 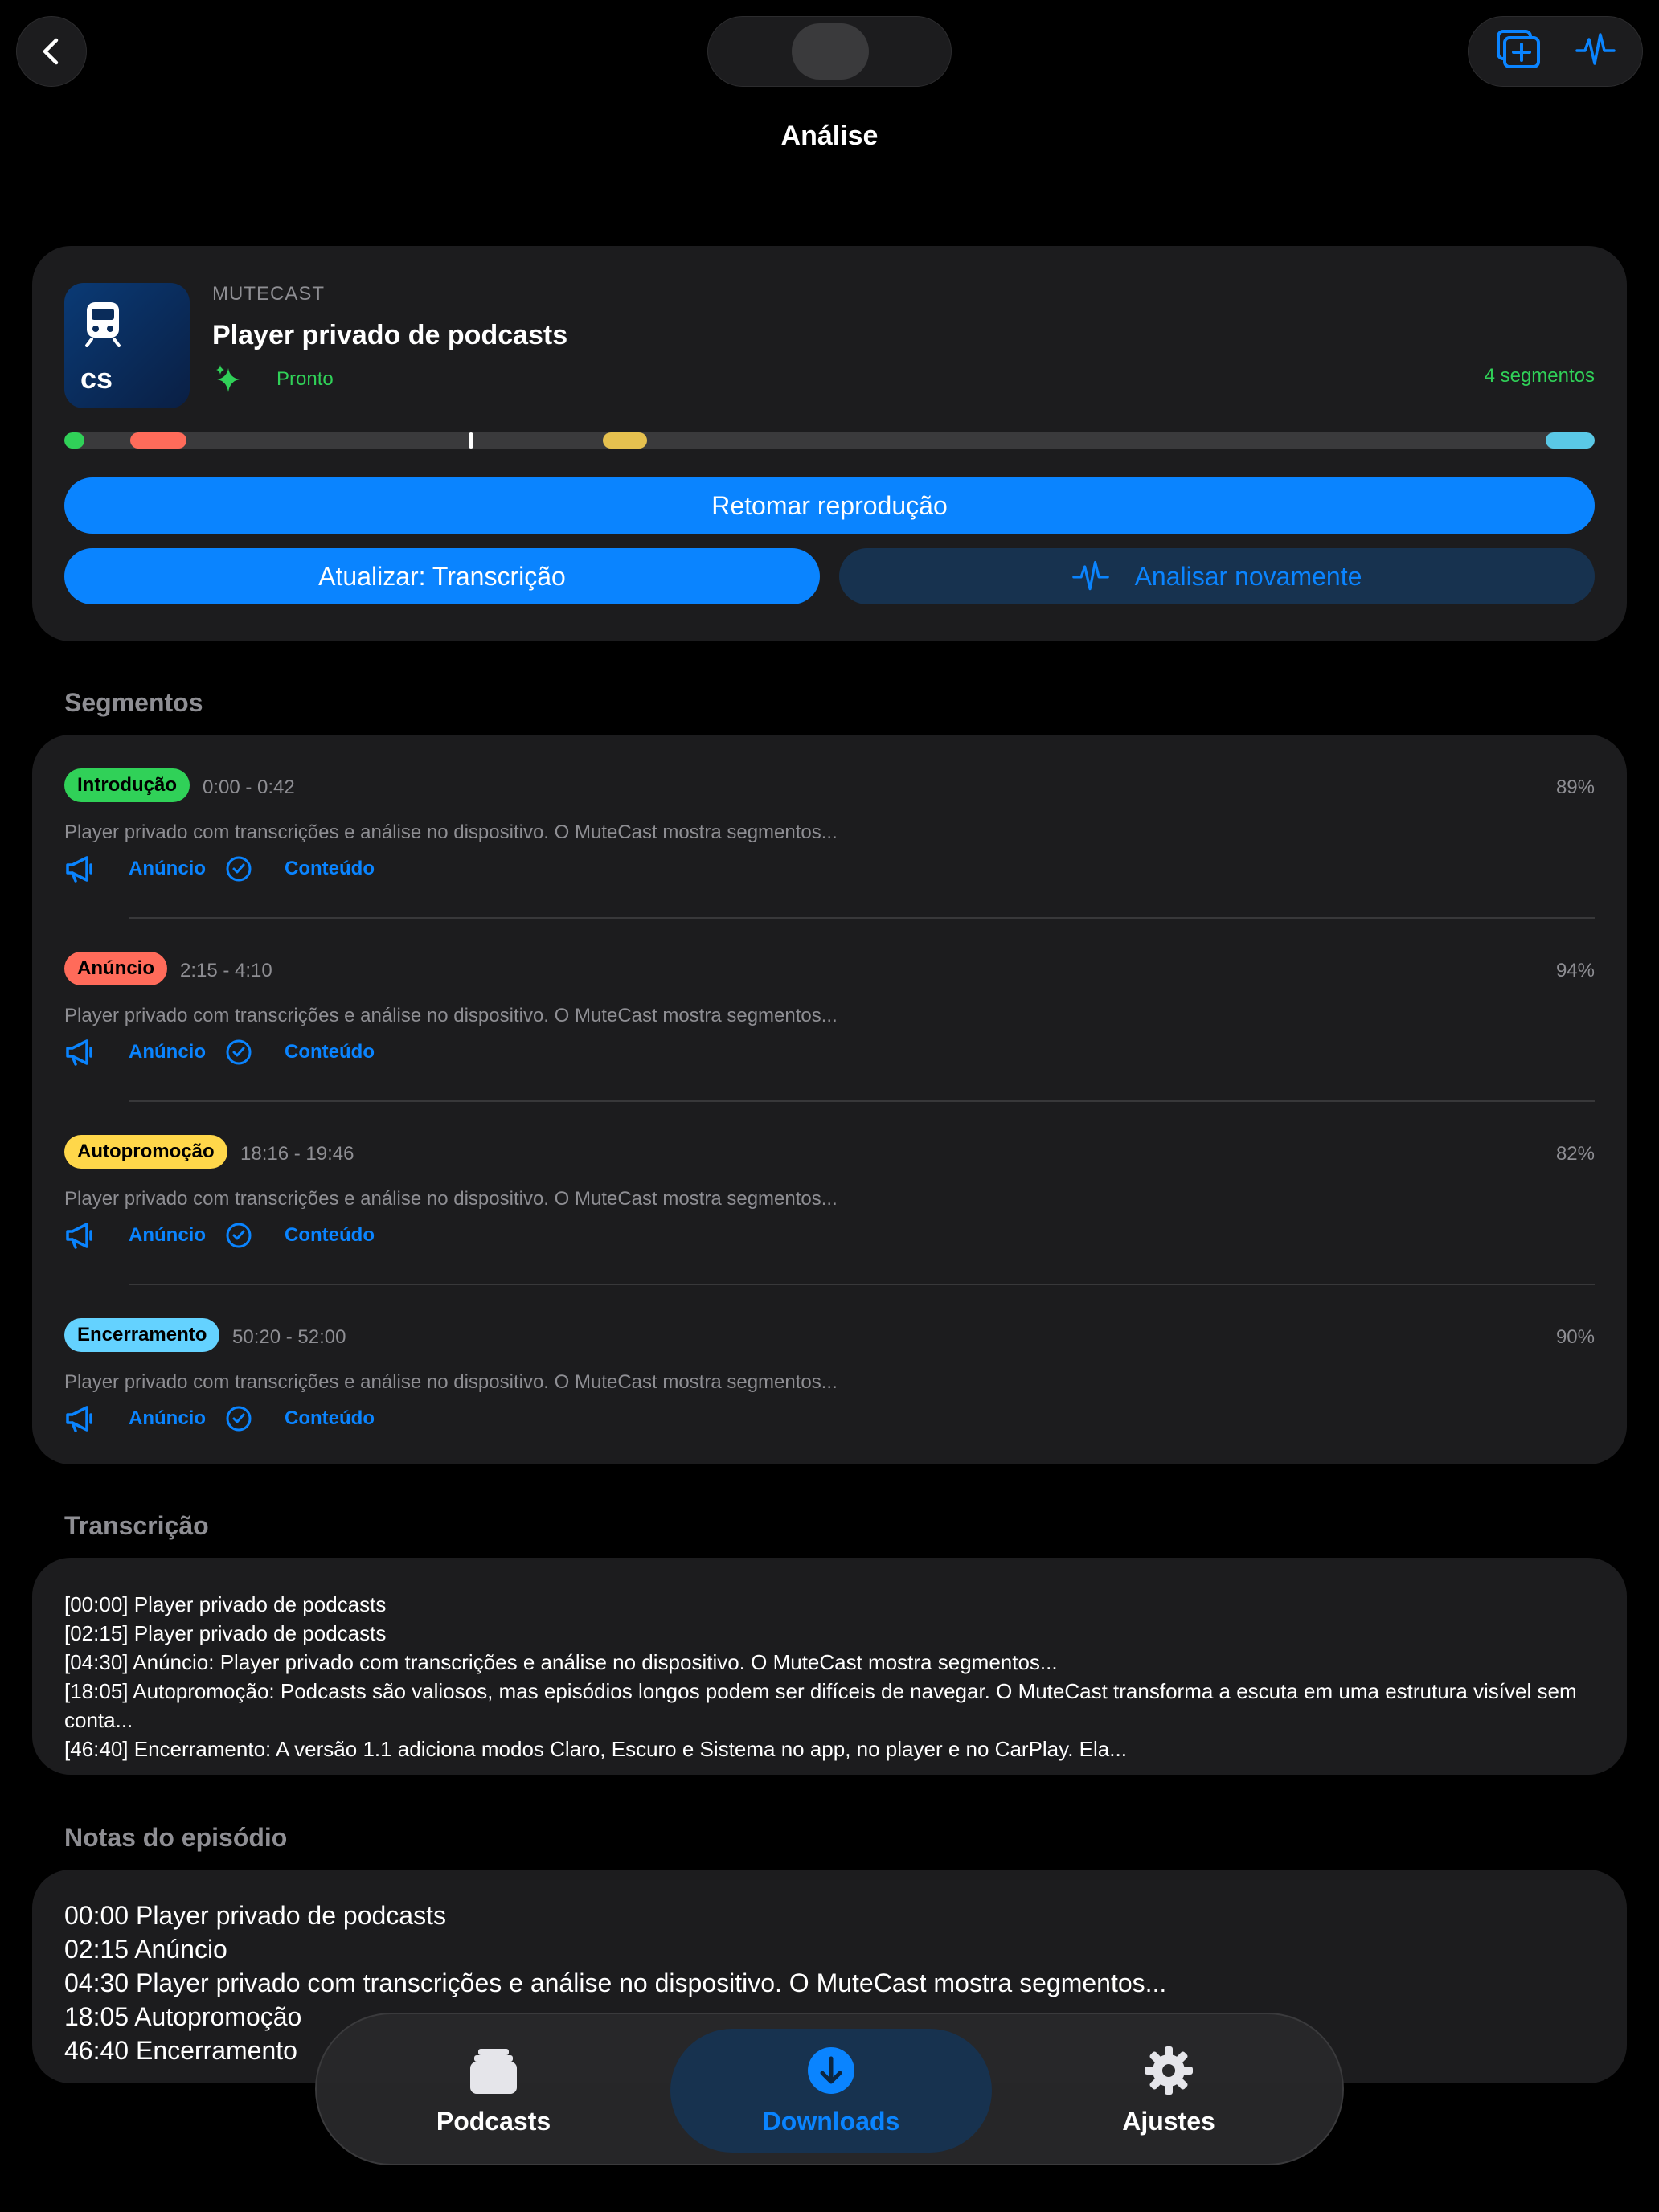 I want to click on tab-settings-label: Ajustes, so click(x=1168, y=2121).